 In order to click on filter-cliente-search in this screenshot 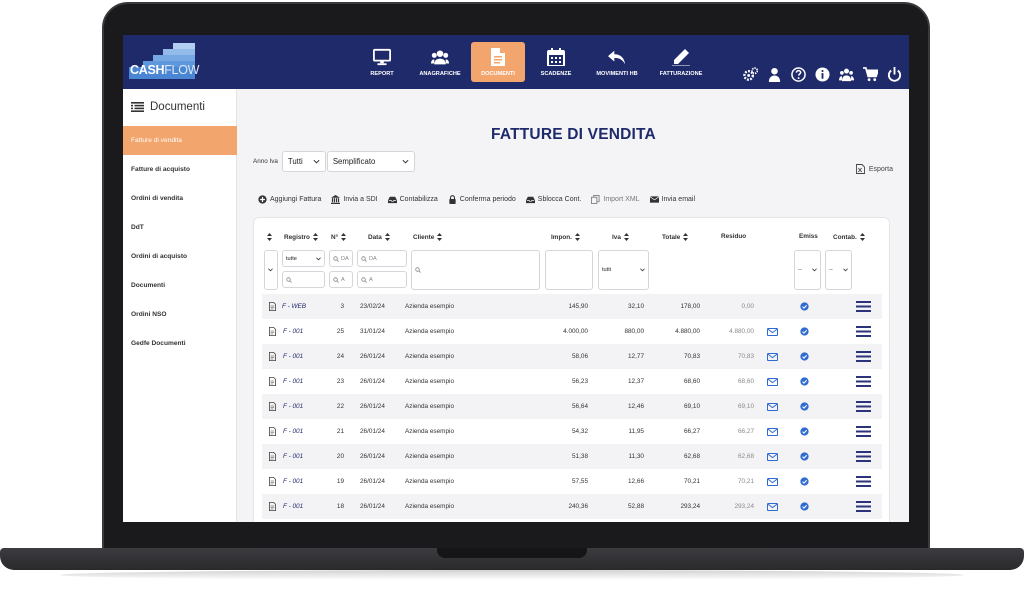, I will do `click(475, 270)`.